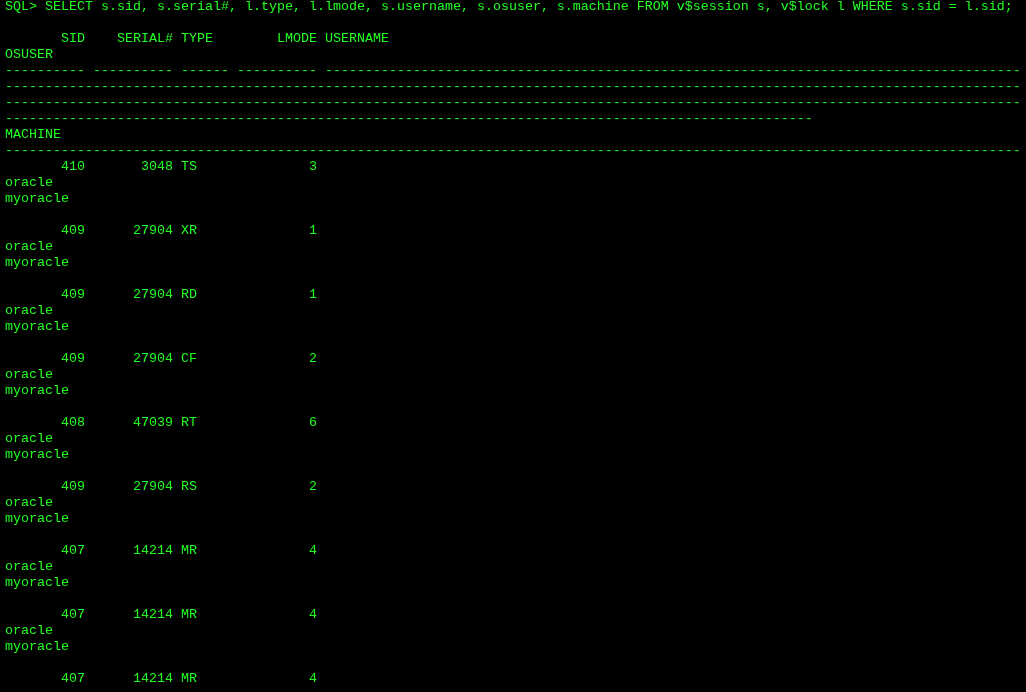 This screenshot has width=1026, height=692. Describe the element at coordinates (509, 7) in the screenshot. I see `sql-command: SQL> SELECT s.sid, s.serial#, l.type, l.lmode, s.username, s.osuser, s.machine FROM v$session s, v$lock l WHERE s.sid = l.sid;` at that location.